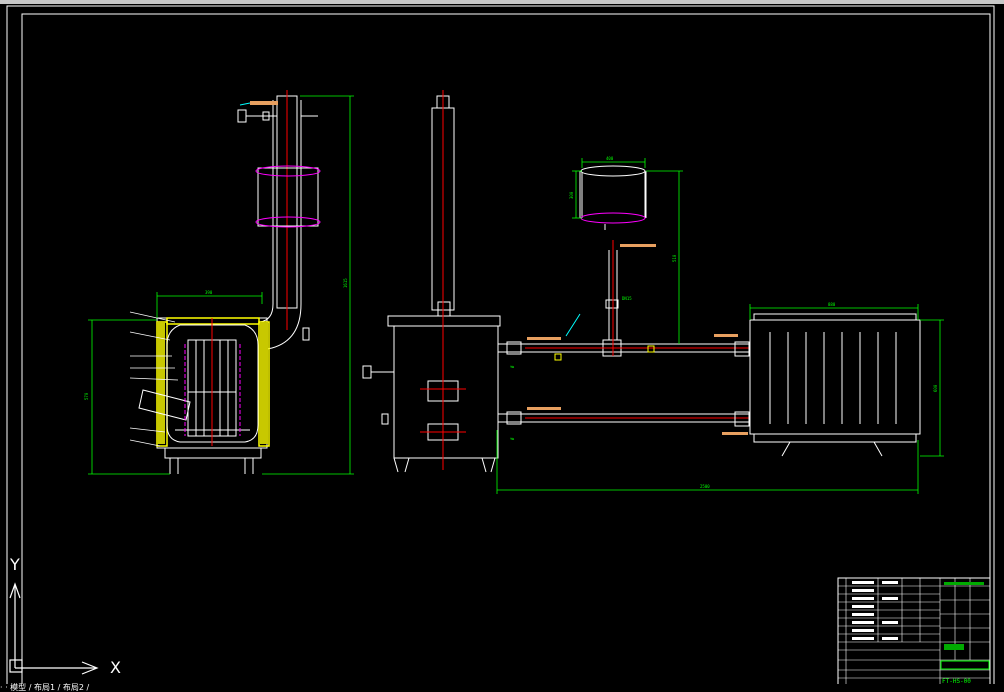 This screenshot has height=692, width=1004. I want to click on ucs-x-label: X, so click(115, 667).